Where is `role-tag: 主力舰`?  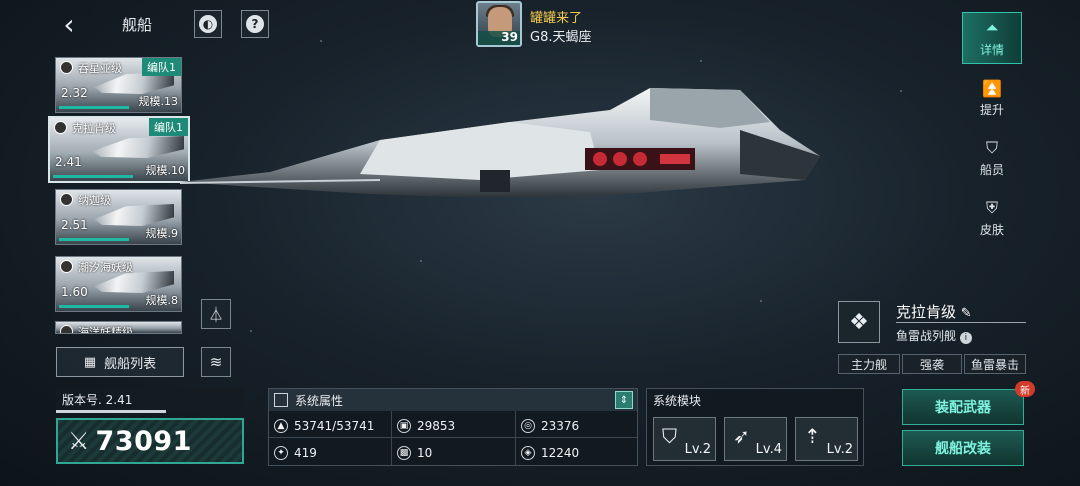
role-tag: 主力舰 is located at coordinates (869, 364).